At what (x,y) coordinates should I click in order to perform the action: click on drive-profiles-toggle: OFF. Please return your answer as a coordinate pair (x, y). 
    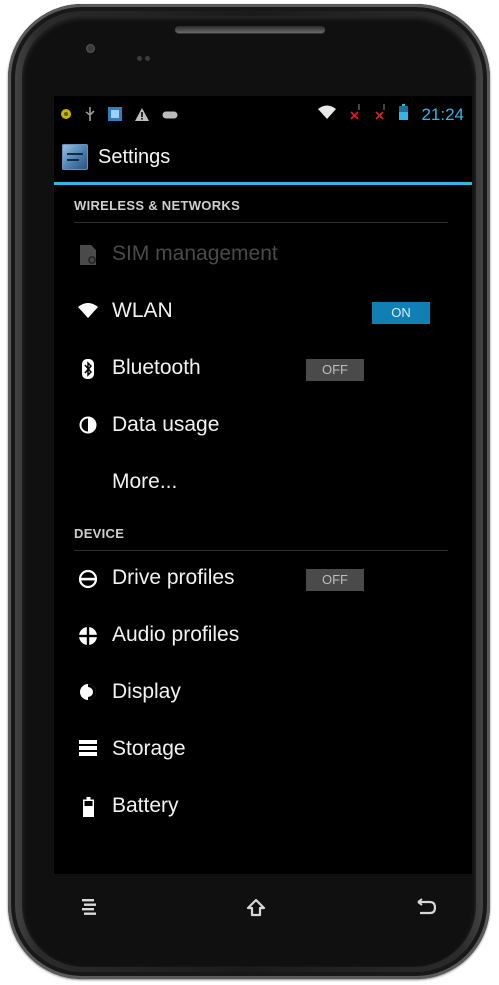
    Looking at the image, I should click on (335, 580).